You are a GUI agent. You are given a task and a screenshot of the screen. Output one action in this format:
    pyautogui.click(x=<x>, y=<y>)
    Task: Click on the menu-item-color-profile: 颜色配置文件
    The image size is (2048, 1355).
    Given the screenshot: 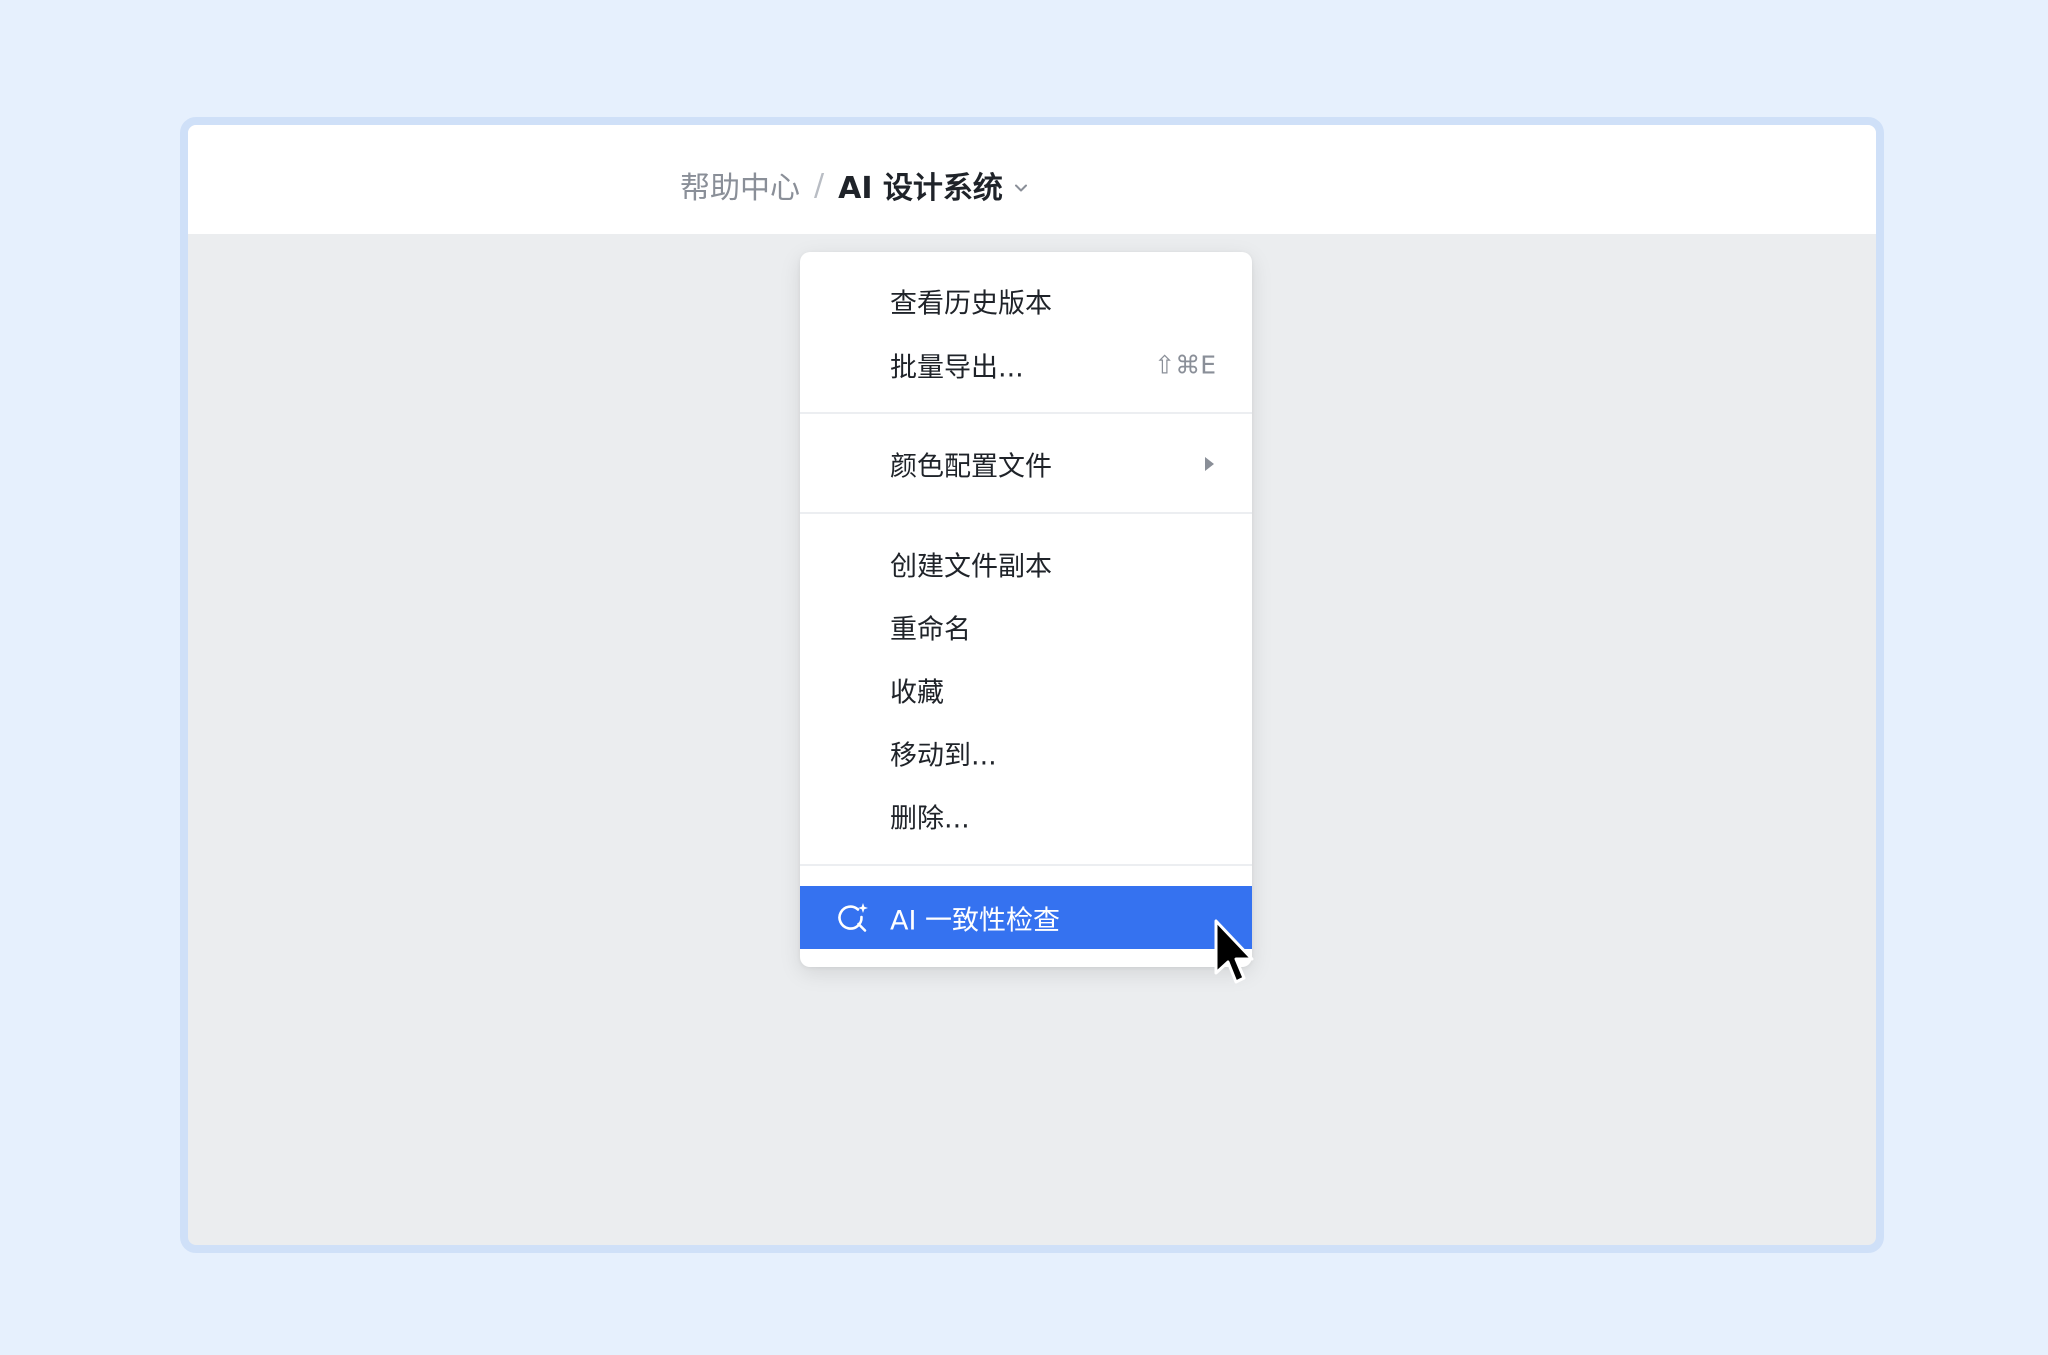 What is the action you would take?
    pyautogui.click(x=1026, y=463)
    